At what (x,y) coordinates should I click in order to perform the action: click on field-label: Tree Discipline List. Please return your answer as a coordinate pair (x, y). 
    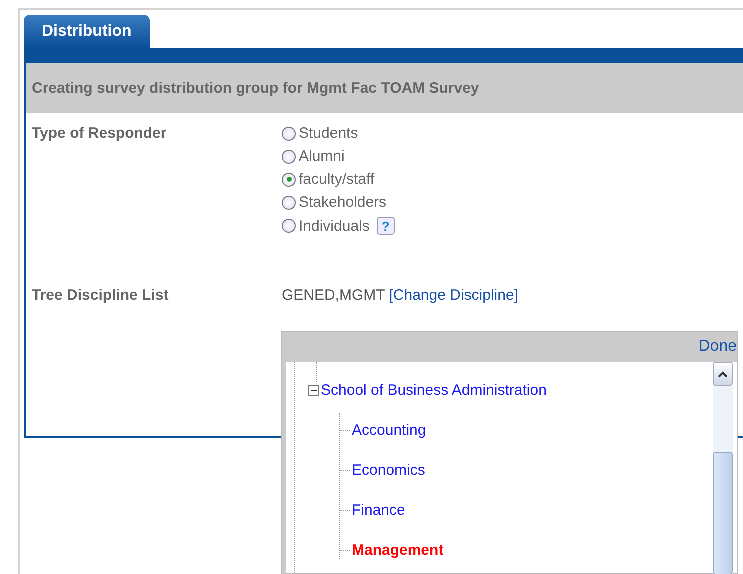
    Looking at the image, I should click on (101, 295).